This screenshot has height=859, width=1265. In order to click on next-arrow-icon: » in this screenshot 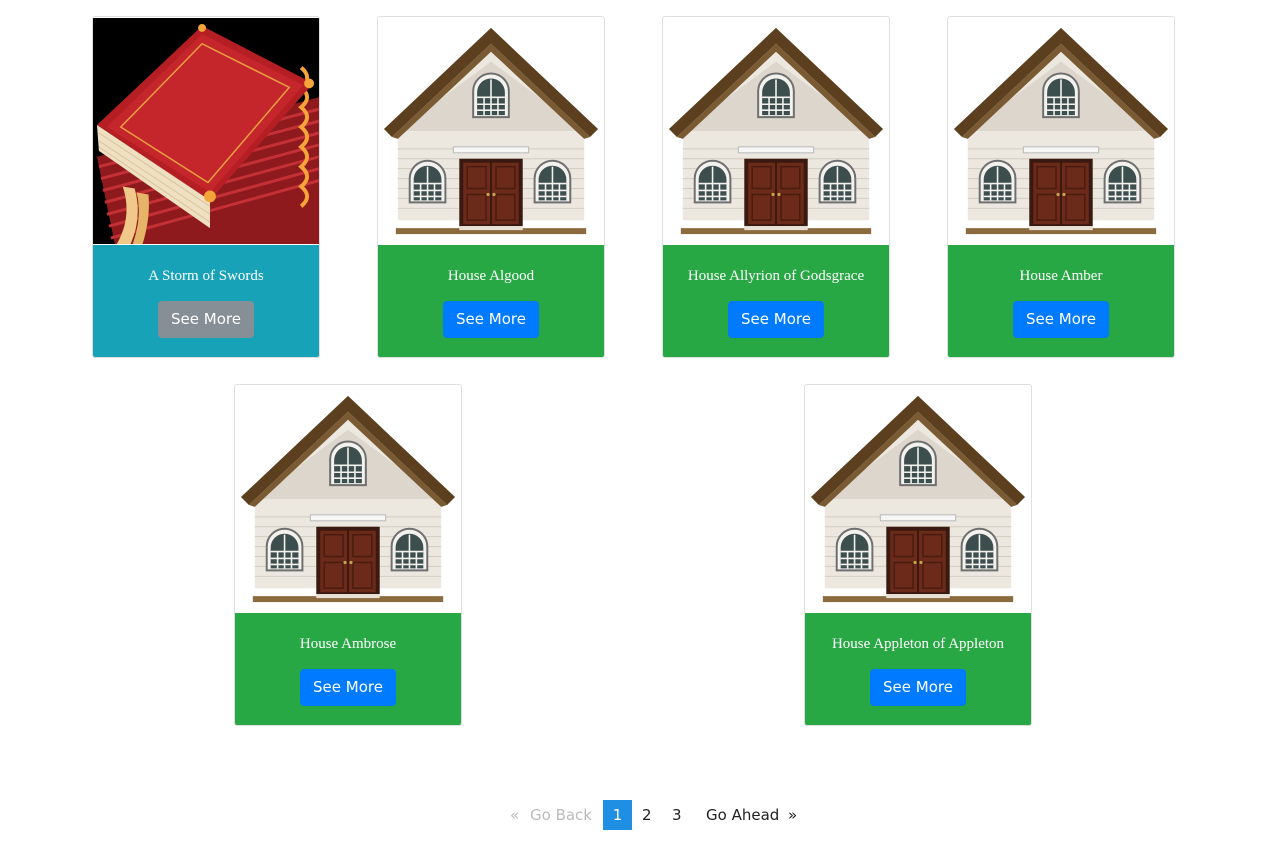, I will do `click(792, 815)`.